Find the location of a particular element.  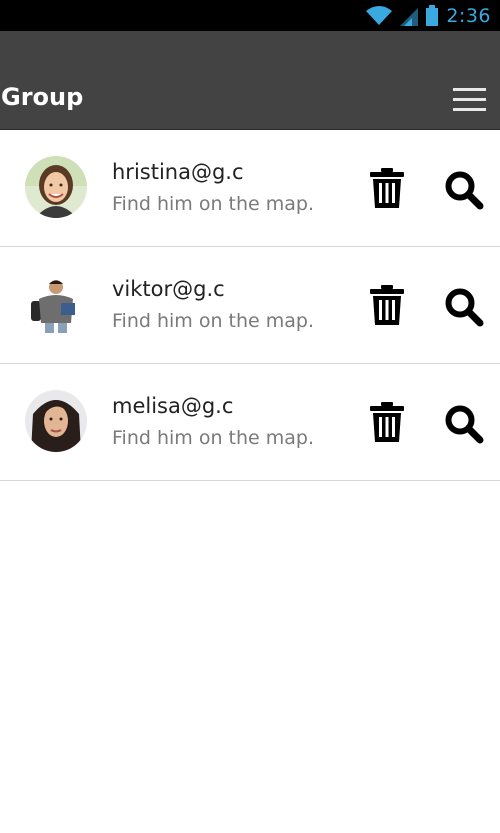

hamburger-menu-icon is located at coordinates (469, 99).